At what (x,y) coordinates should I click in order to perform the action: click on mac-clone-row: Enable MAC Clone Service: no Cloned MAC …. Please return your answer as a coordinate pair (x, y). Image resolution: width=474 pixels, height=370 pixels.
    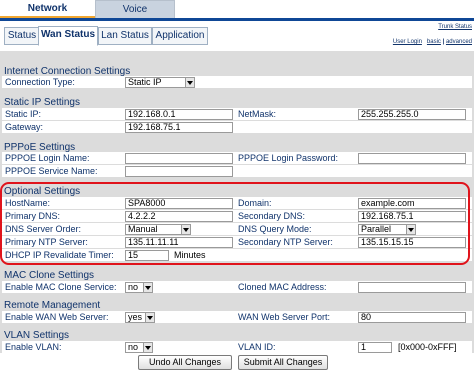
    Looking at the image, I should click on (237, 287).